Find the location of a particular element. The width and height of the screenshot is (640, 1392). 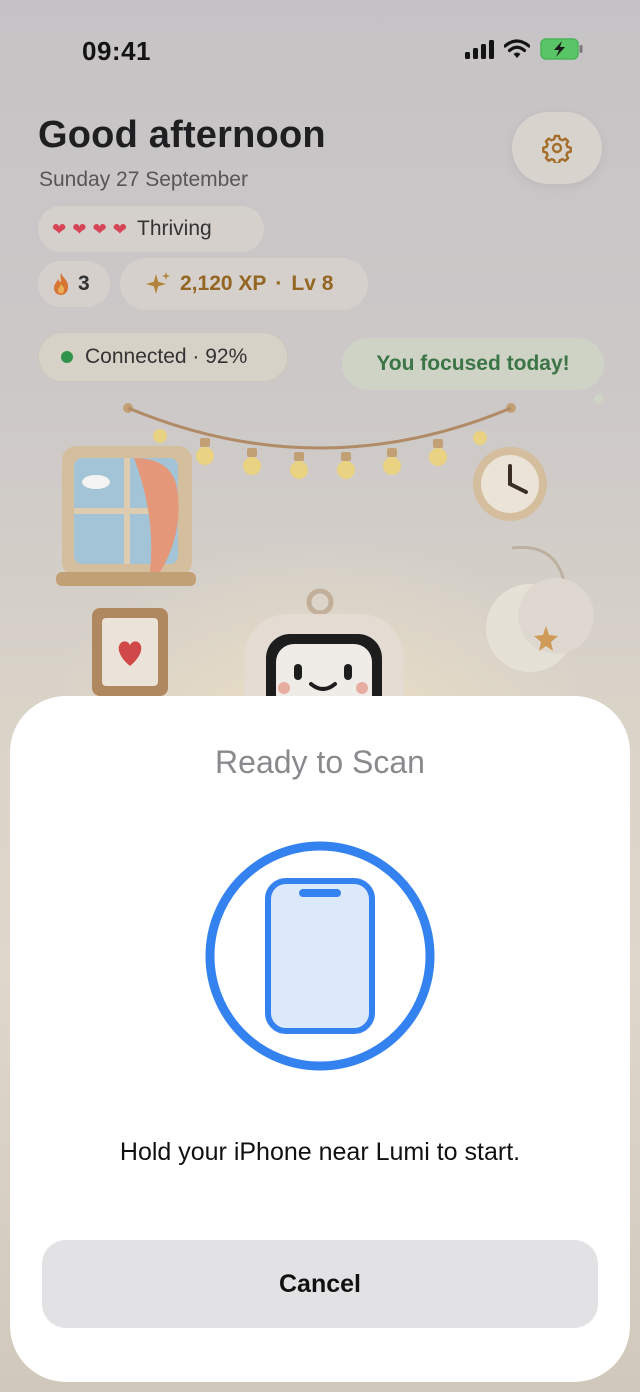

cancel-button-label: Cancel is located at coordinates (320, 1283).